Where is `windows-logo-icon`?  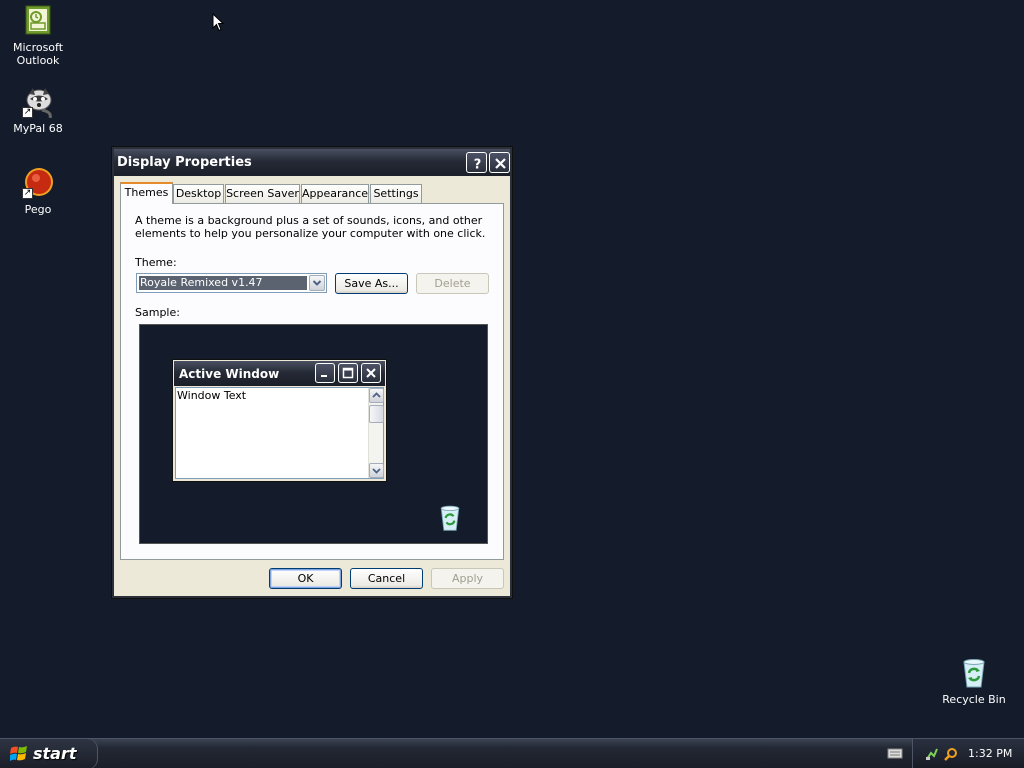 windows-logo-icon is located at coordinates (18, 753).